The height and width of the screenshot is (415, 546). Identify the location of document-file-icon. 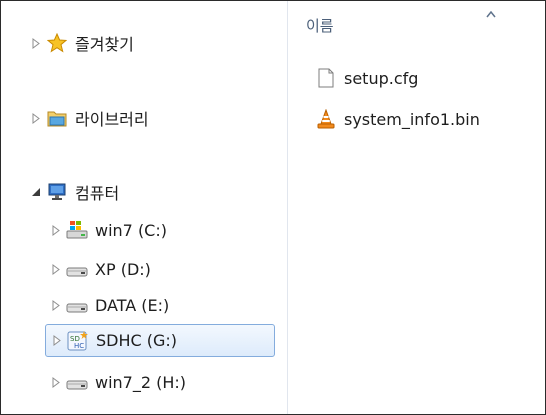
(326, 78).